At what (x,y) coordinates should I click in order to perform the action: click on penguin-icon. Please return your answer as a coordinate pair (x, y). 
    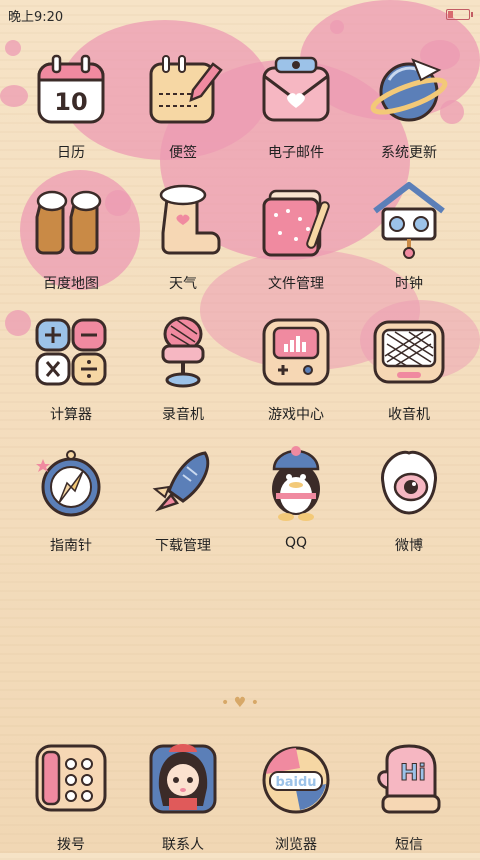
    Looking at the image, I should click on (296, 483).